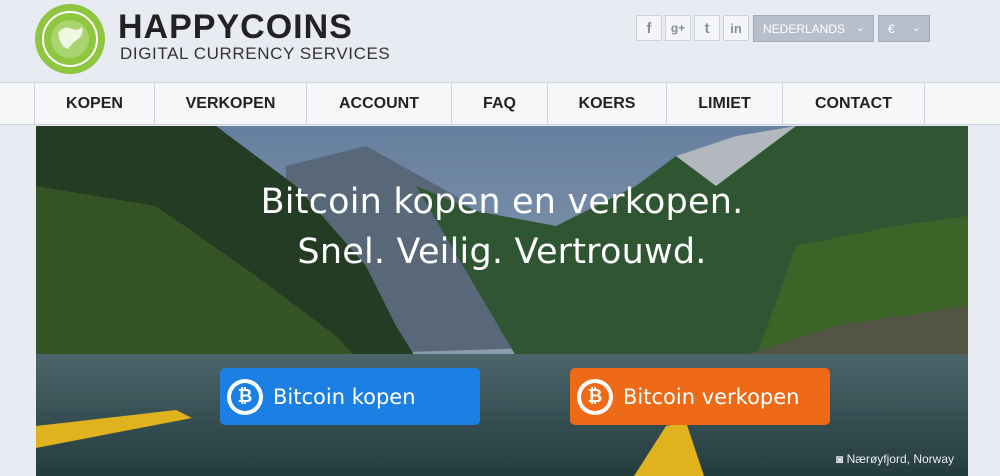 The image size is (1000, 476). What do you see at coordinates (707, 28) in the screenshot?
I see `twitter-icon: t` at bounding box center [707, 28].